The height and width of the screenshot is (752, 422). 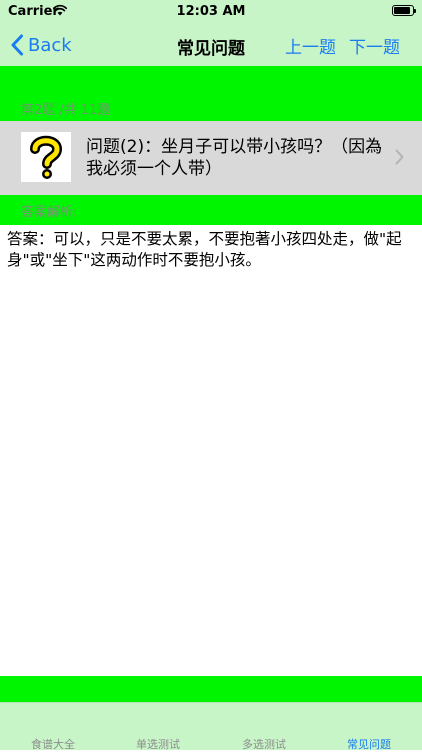 What do you see at coordinates (211, 689) in the screenshot?
I see `bottom-green-band` at bounding box center [211, 689].